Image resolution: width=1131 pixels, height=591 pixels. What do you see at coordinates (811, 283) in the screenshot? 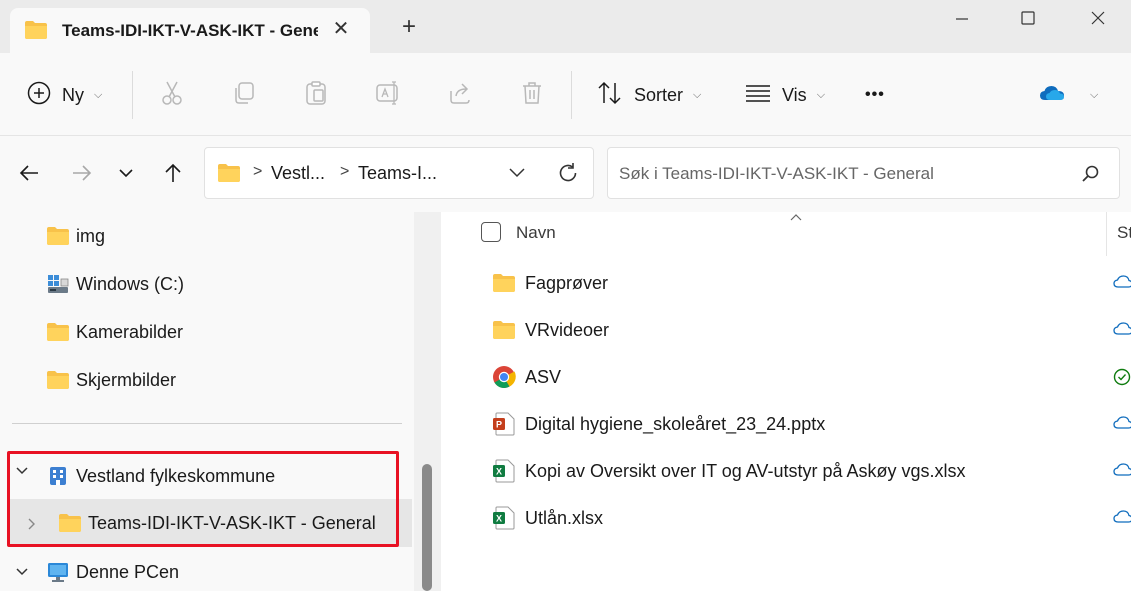
I see `file-row: Fagprøver` at bounding box center [811, 283].